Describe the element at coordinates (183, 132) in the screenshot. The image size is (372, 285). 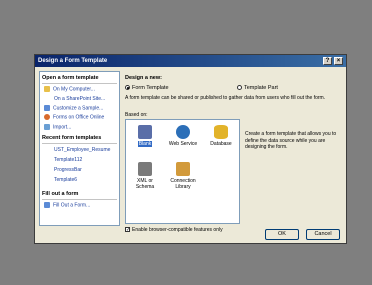
I see `web-service-icon` at that location.